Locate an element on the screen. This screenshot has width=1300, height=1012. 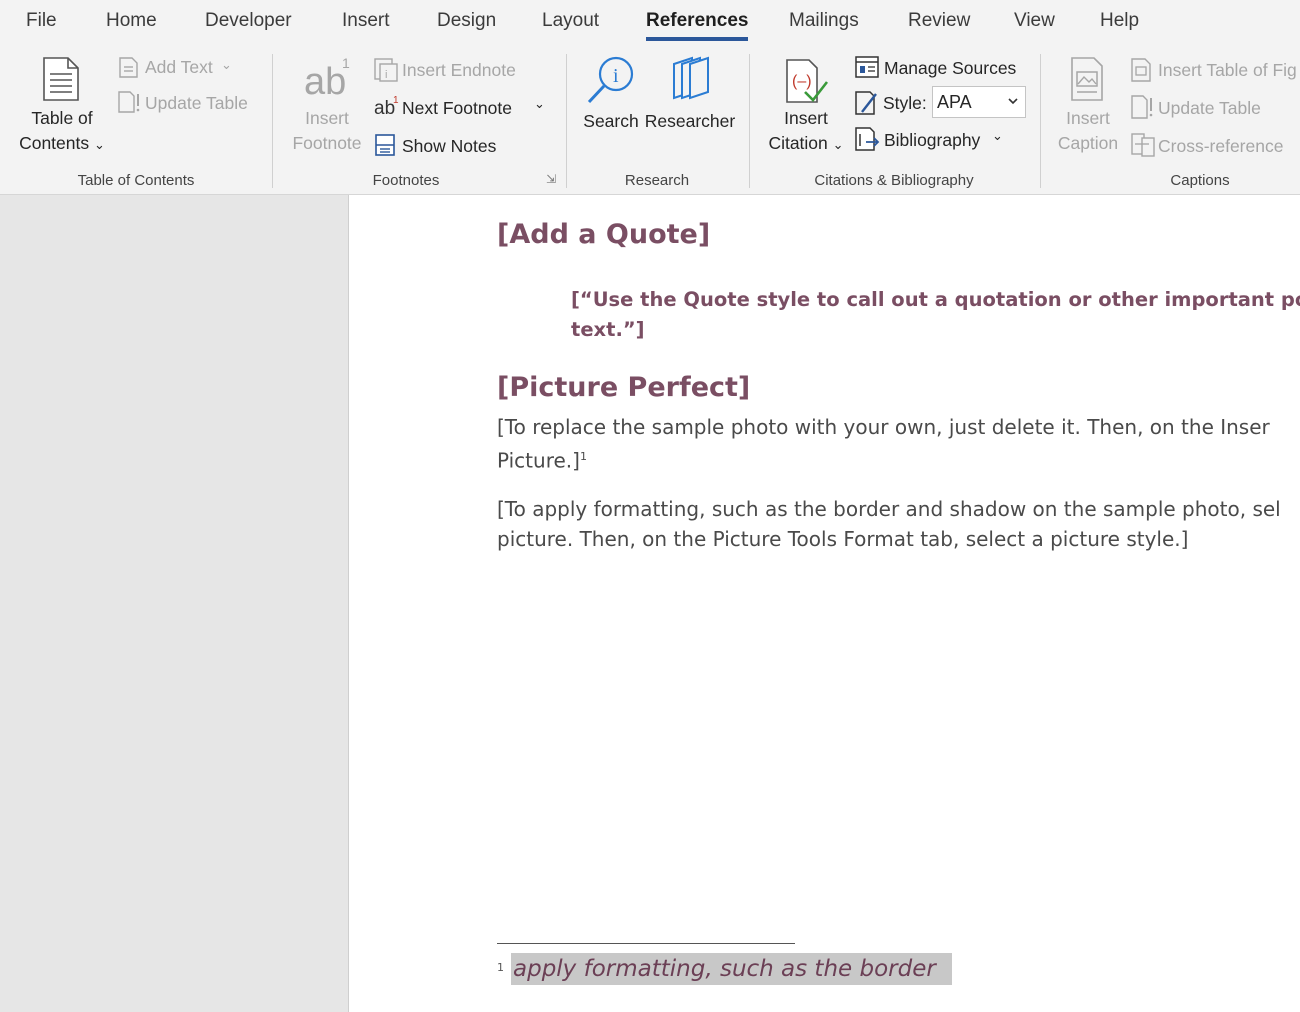
search-icon: i is located at coordinates (610, 80).